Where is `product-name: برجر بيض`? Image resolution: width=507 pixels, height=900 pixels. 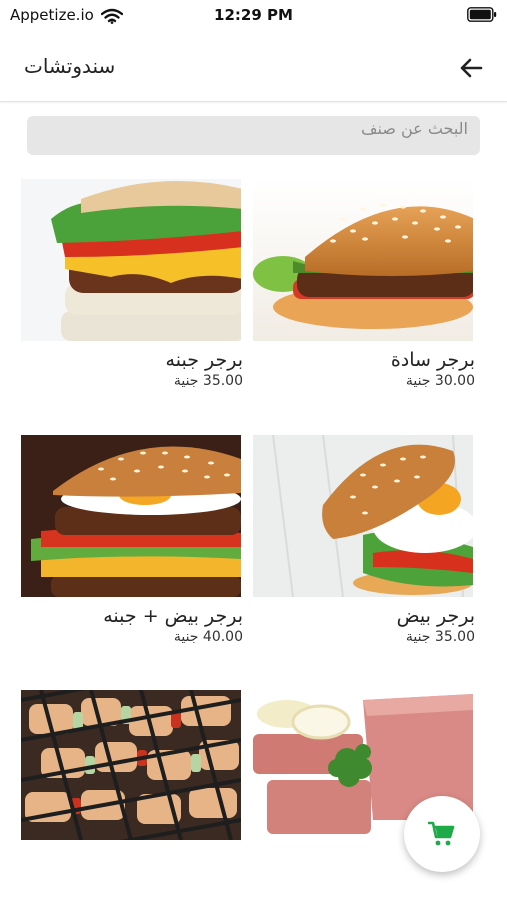 product-name: برجر بيض is located at coordinates (435, 616).